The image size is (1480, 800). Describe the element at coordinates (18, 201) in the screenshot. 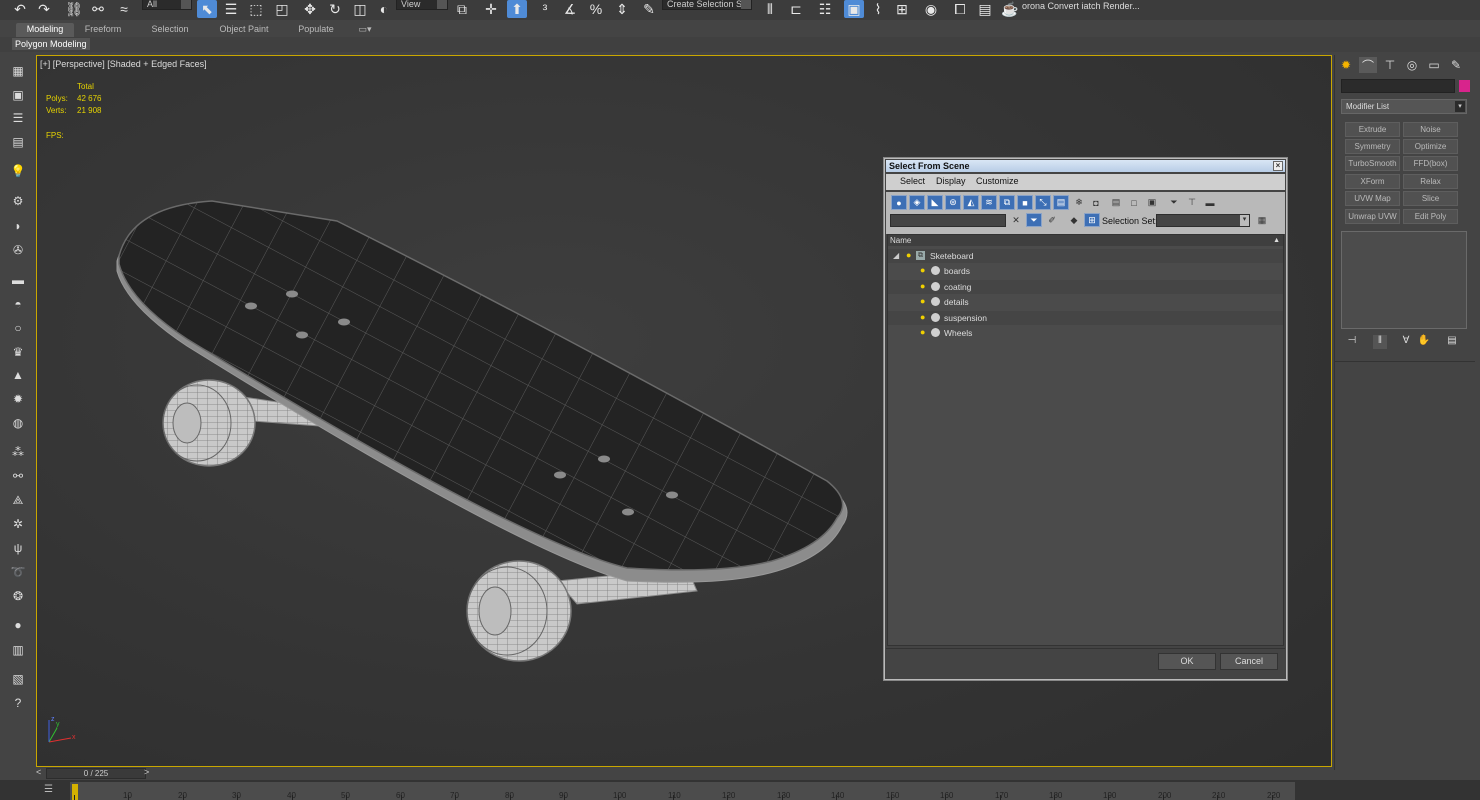

I see `camera-icon: ⚙` at that location.